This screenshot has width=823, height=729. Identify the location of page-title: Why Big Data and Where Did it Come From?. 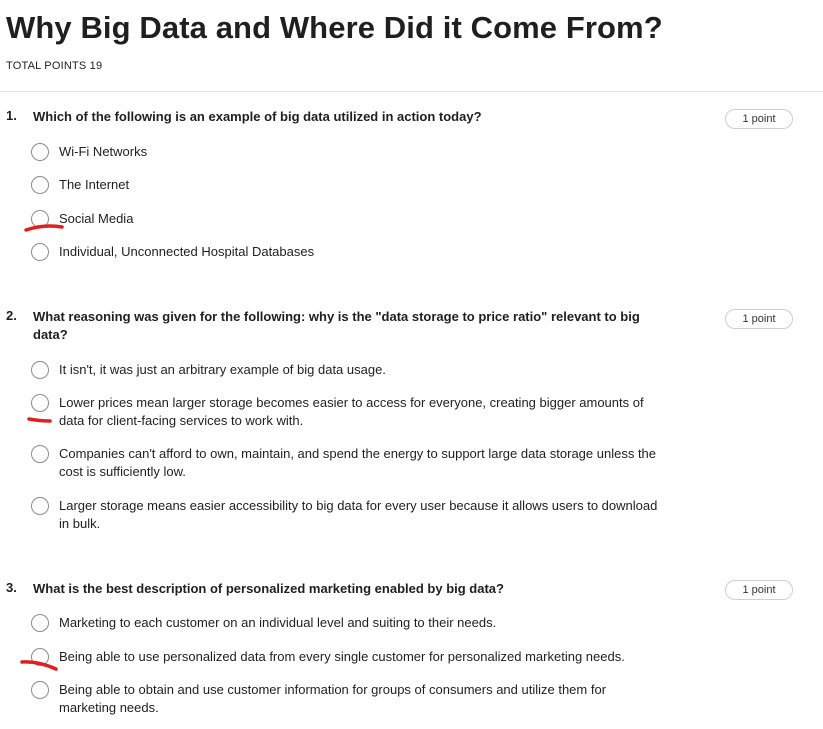
(334, 27).